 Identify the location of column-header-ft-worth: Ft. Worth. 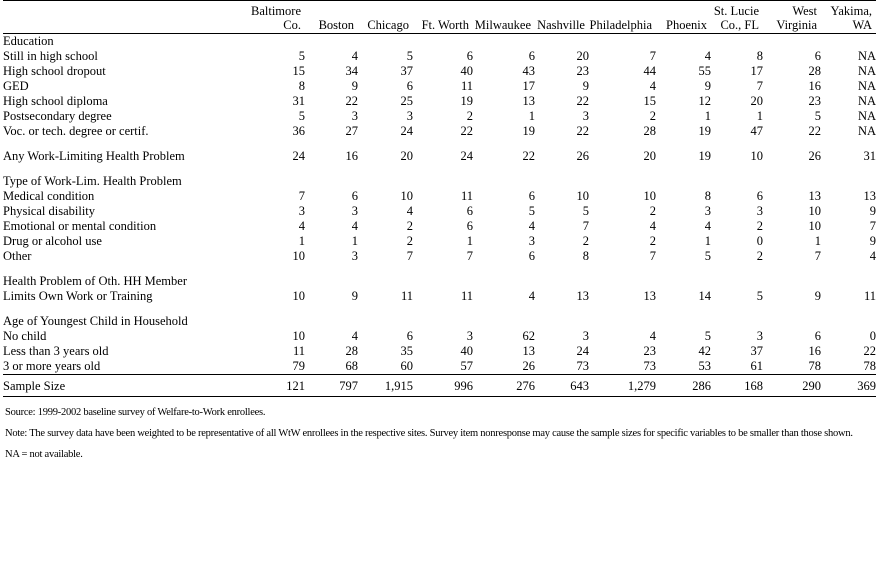
(445, 25).